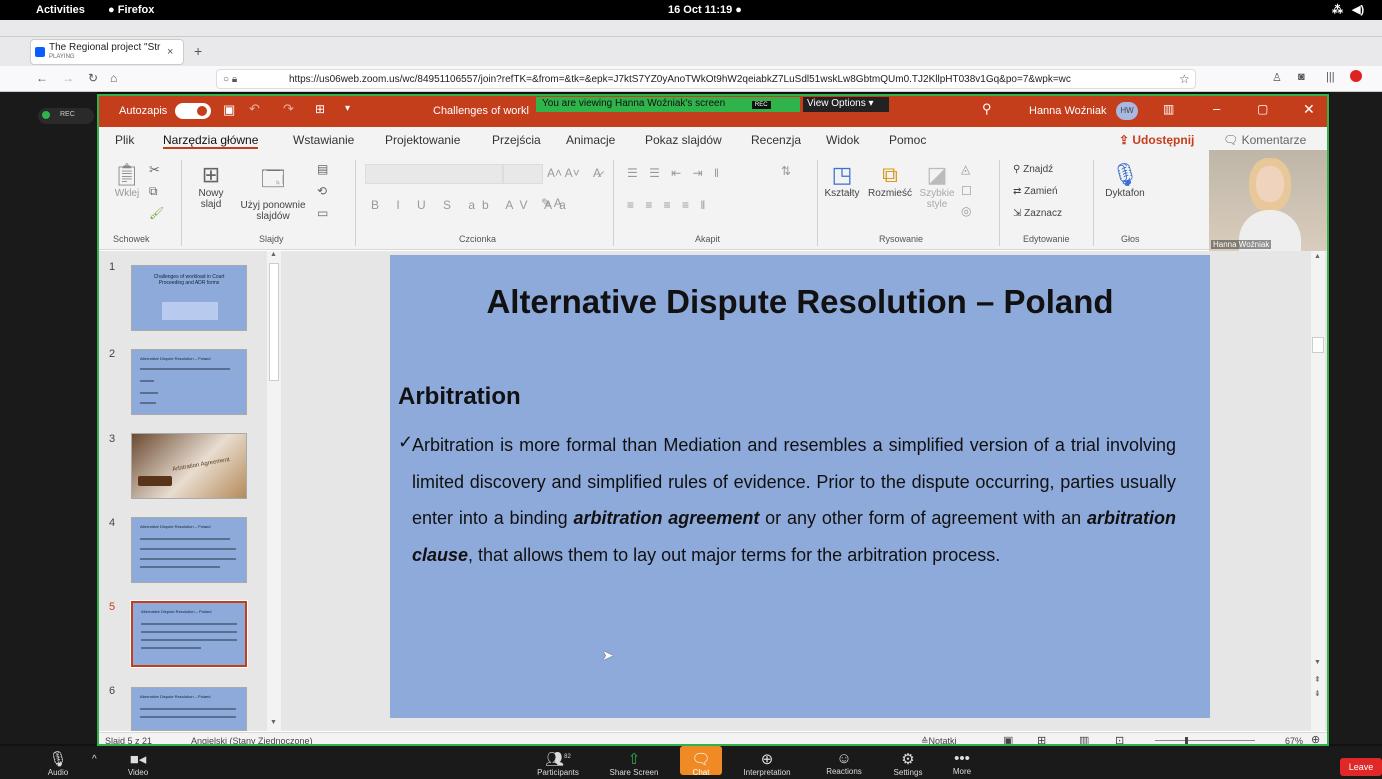 Image resolution: width=1382 pixels, height=779 pixels. What do you see at coordinates (107, 52) in the screenshot?
I see `browser-tab: The Regional project "Str PLAYING ×` at bounding box center [107, 52].